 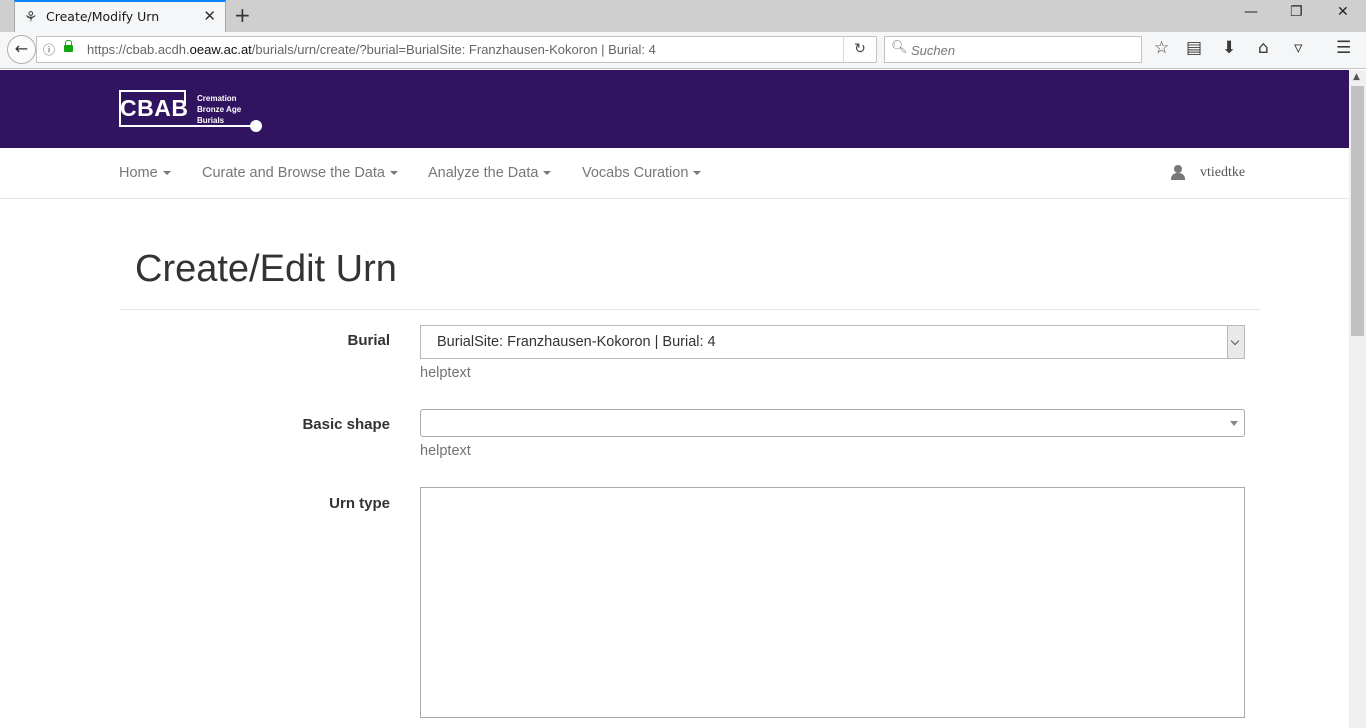 What do you see at coordinates (445, 451) in the screenshot?
I see `basic-shape-helptext: helptext` at bounding box center [445, 451].